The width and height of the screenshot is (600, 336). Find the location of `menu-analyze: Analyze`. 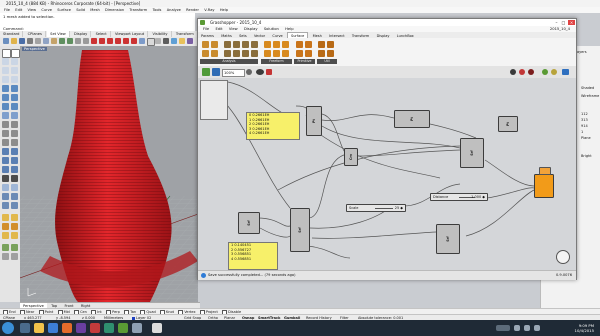

menu-analyze: Analyze is located at coordinates (174, 10).